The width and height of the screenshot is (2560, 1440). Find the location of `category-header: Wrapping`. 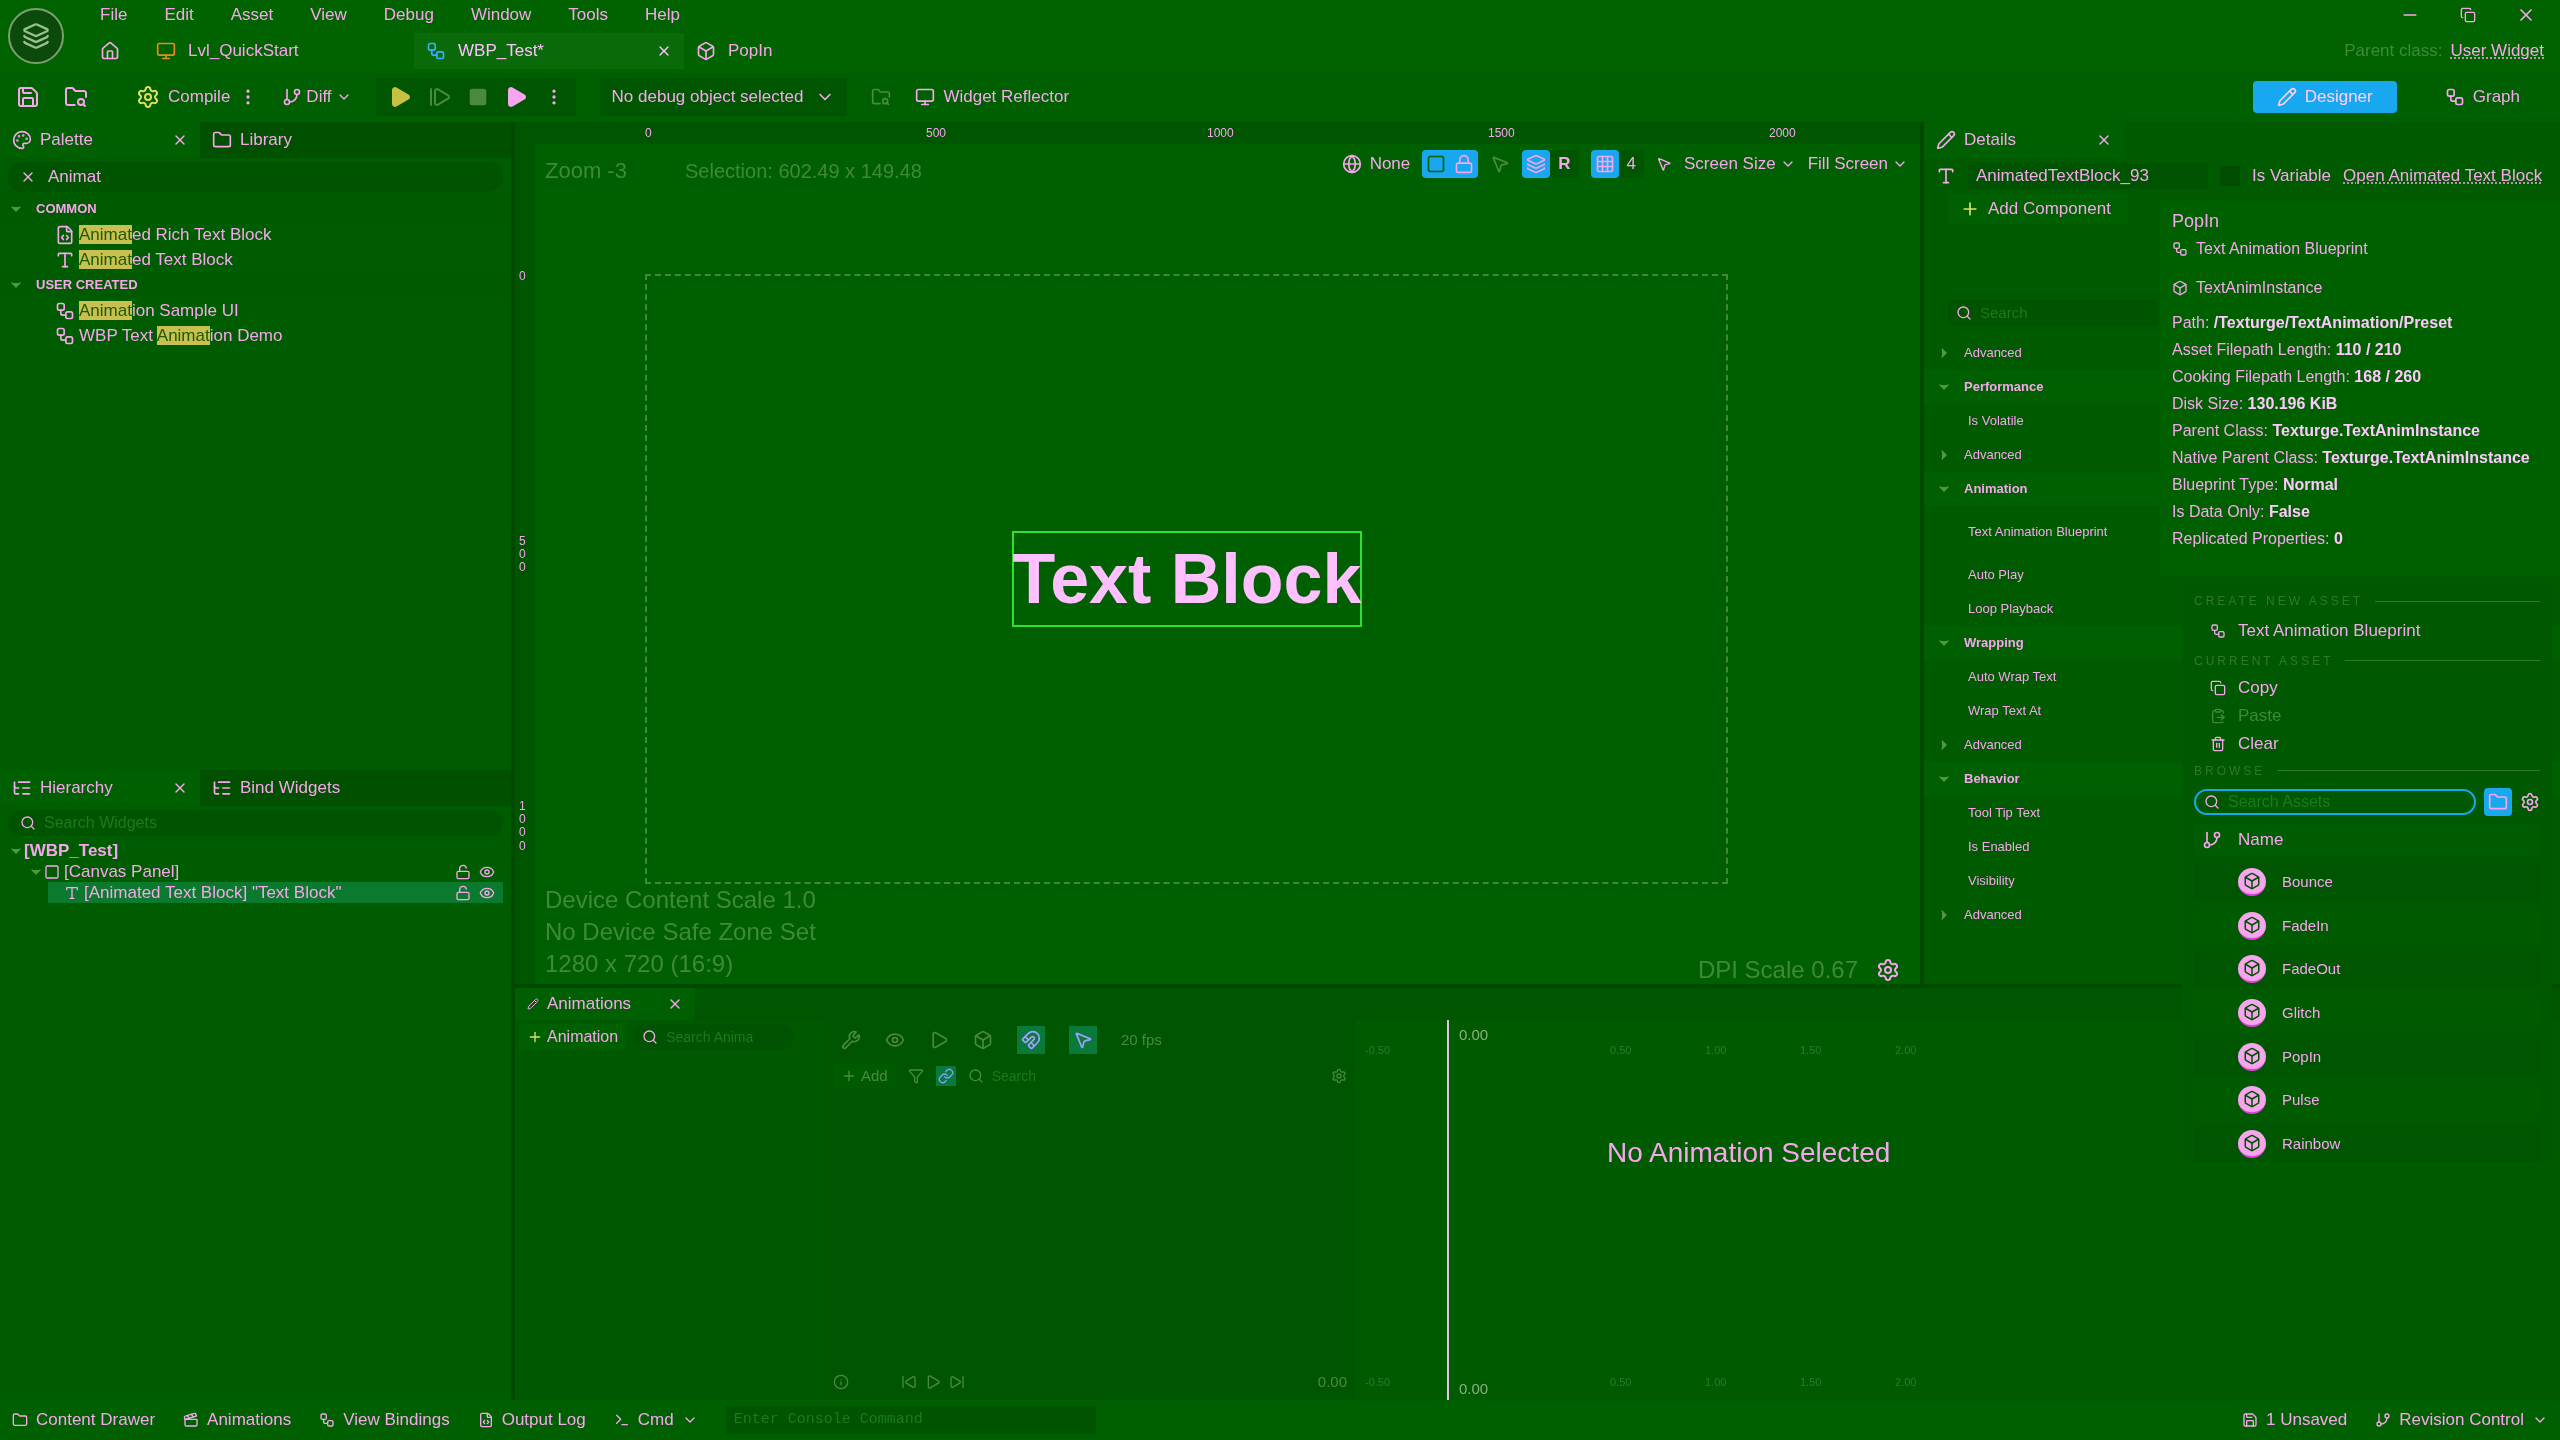

category-header: Wrapping is located at coordinates (1994, 643).